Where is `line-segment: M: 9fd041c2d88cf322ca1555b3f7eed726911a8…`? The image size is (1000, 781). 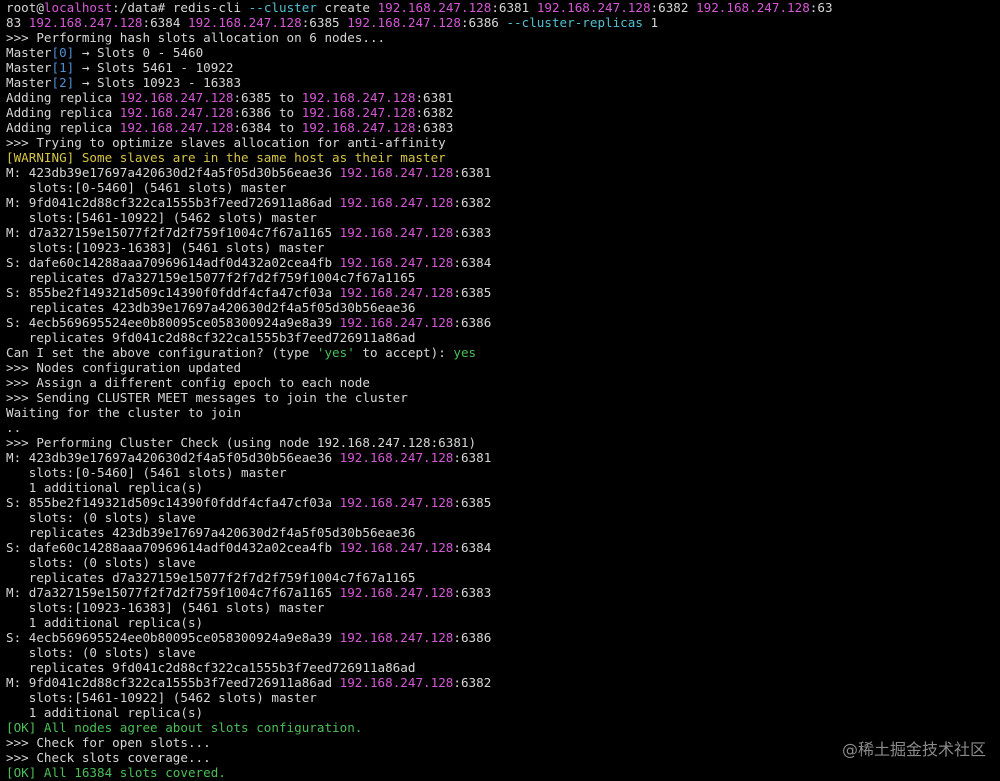 line-segment: M: 9fd041c2d88cf322ca1555b3f7eed726911a8… is located at coordinates (173, 202).